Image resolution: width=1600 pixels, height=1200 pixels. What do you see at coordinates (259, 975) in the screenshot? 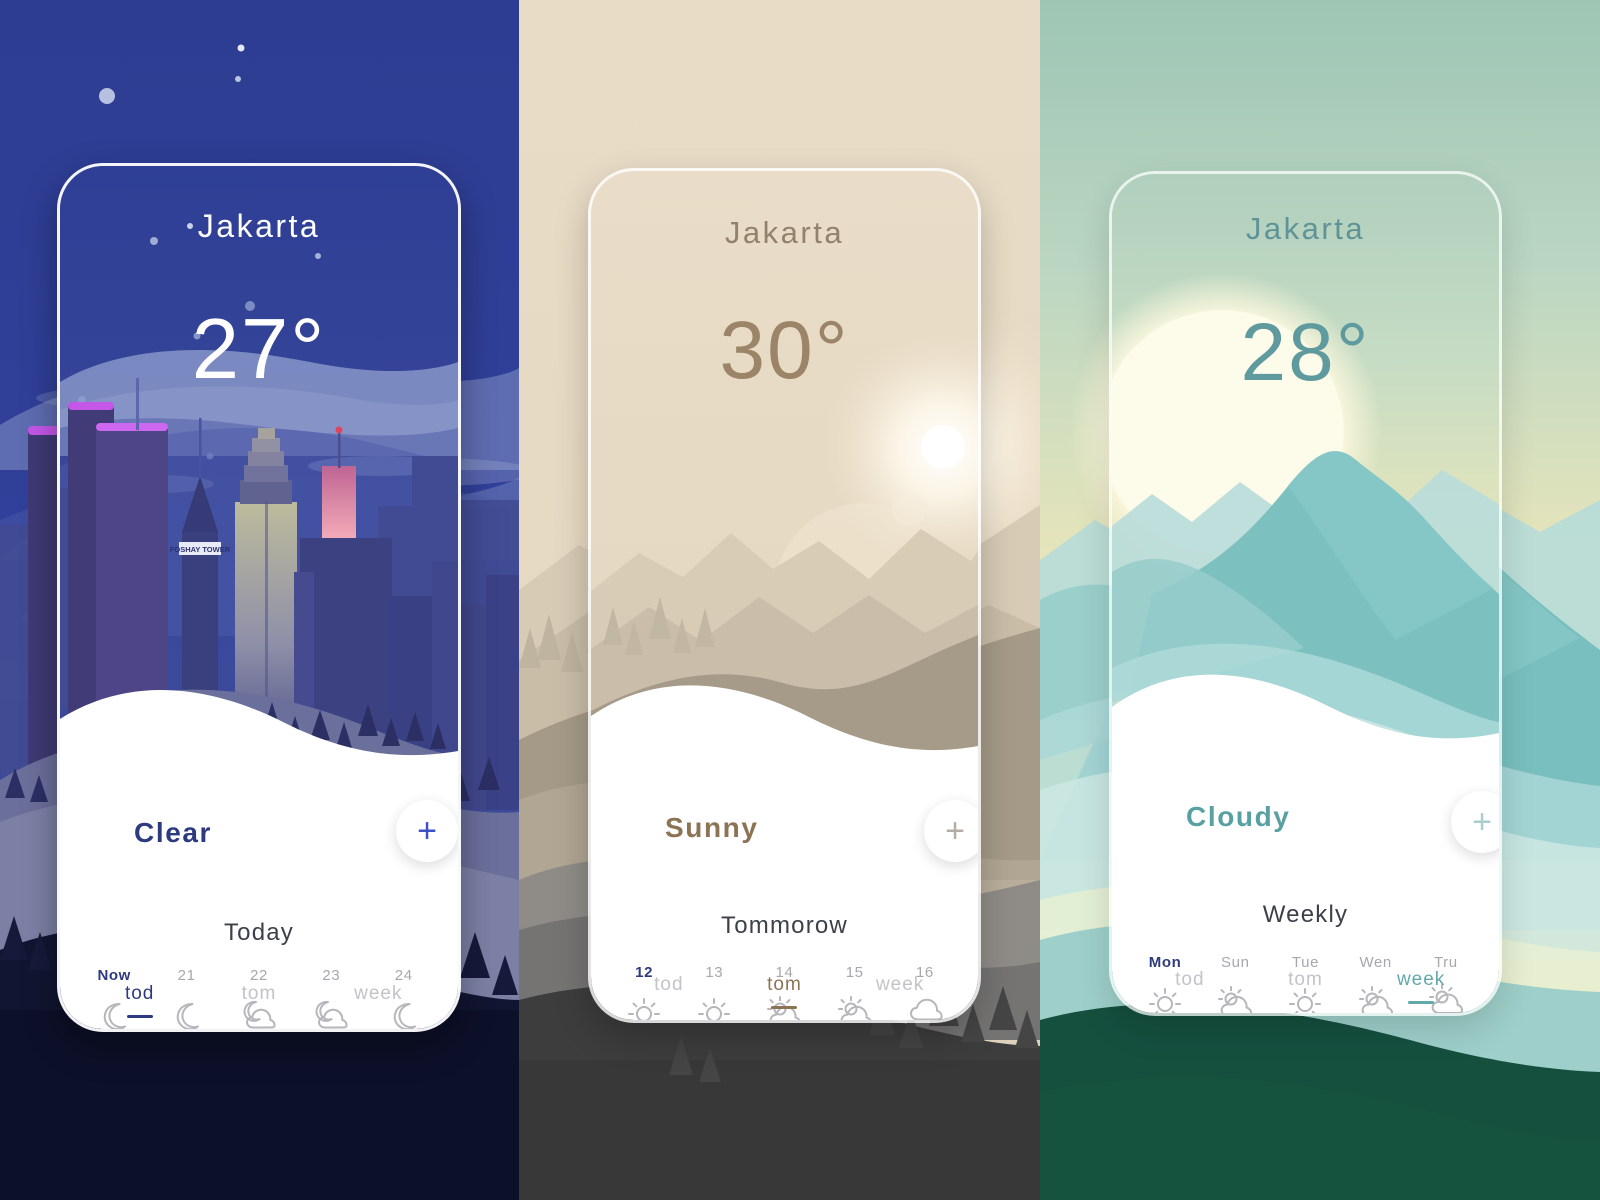
I see `forecast-time-label: 22` at bounding box center [259, 975].